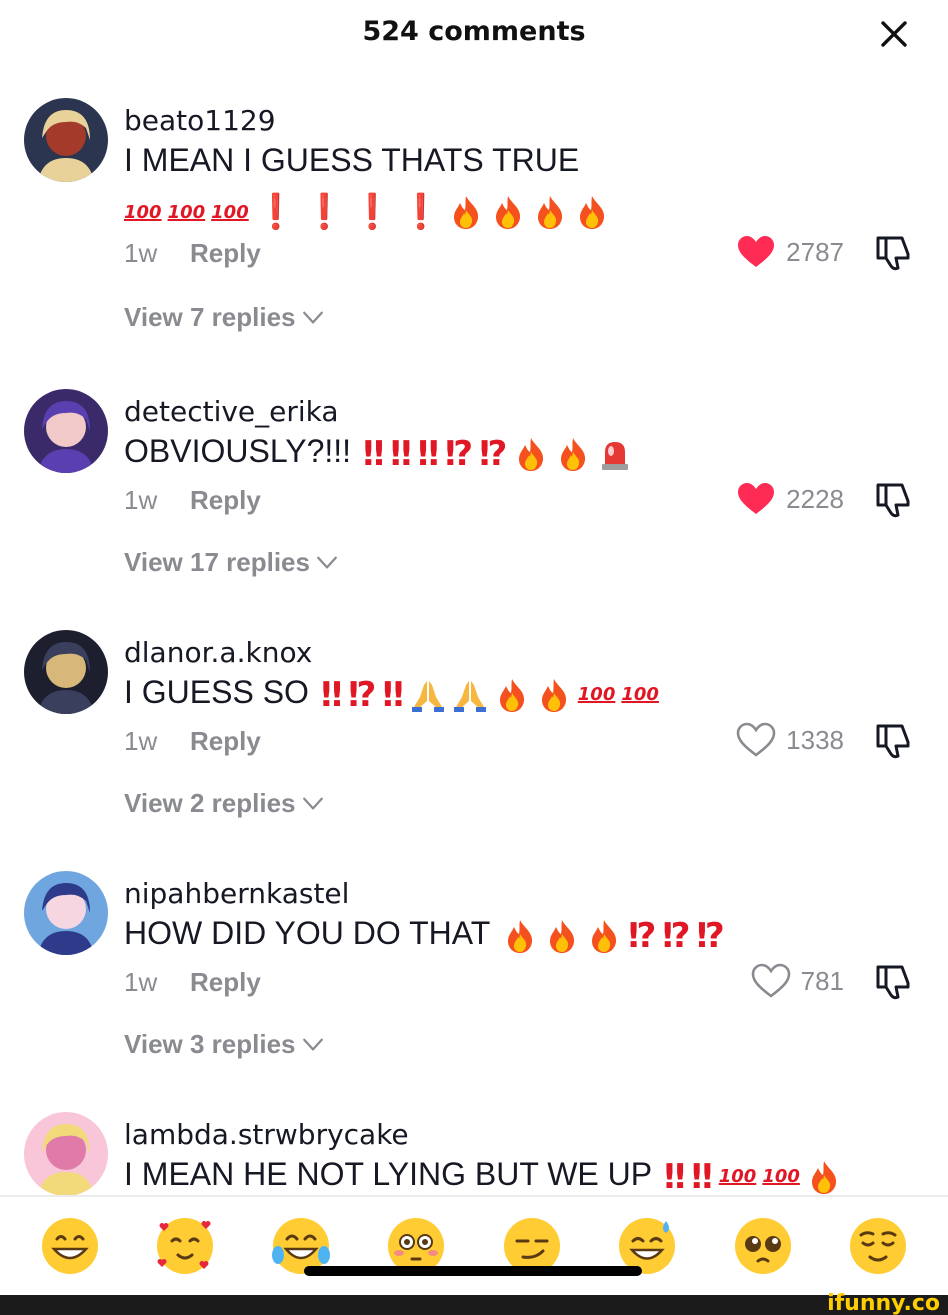  I want to click on pleading-emoji, so click(763, 1246).